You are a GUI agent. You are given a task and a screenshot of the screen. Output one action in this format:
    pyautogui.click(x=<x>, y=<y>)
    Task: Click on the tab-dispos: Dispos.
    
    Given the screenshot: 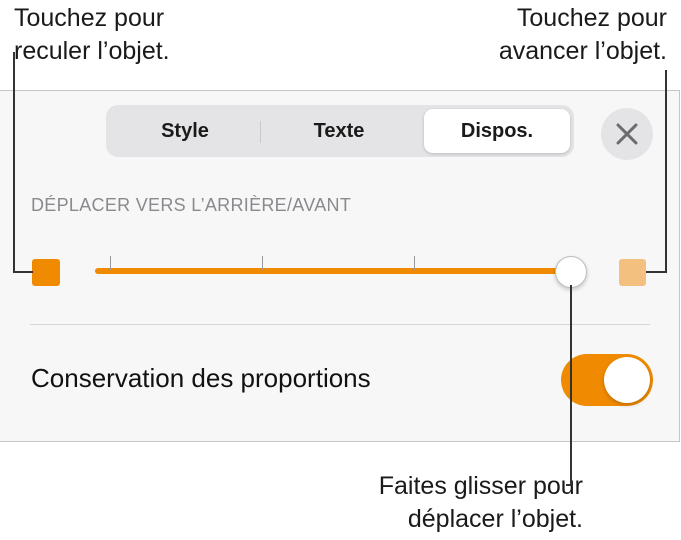 What is the action you would take?
    pyautogui.click(x=497, y=131)
    